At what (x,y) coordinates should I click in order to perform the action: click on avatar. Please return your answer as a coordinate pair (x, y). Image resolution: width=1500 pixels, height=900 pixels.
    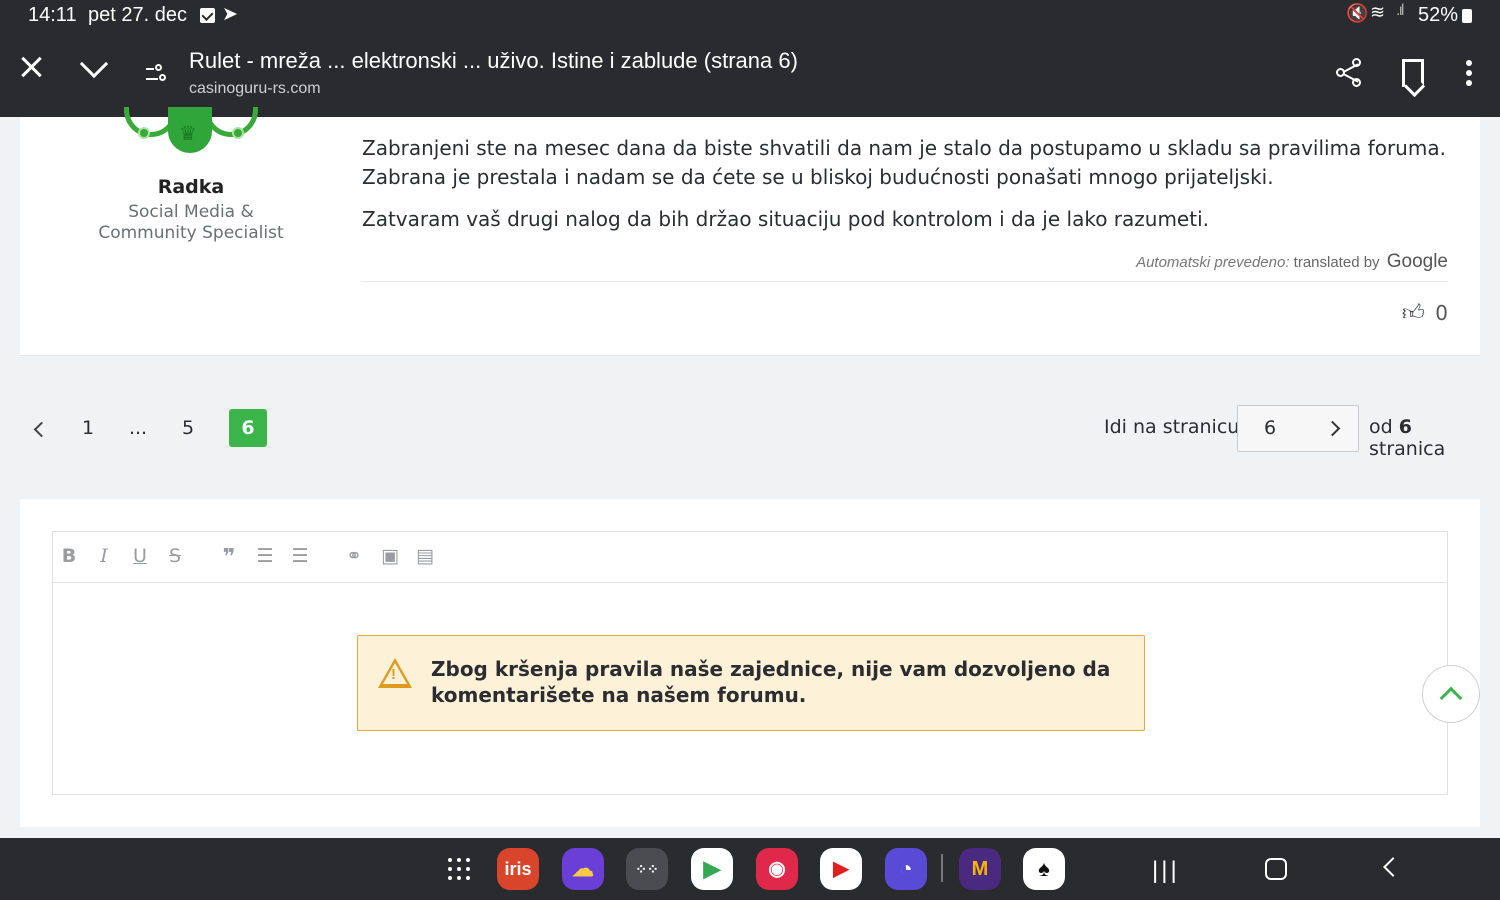
    Looking at the image, I should click on (191, 136).